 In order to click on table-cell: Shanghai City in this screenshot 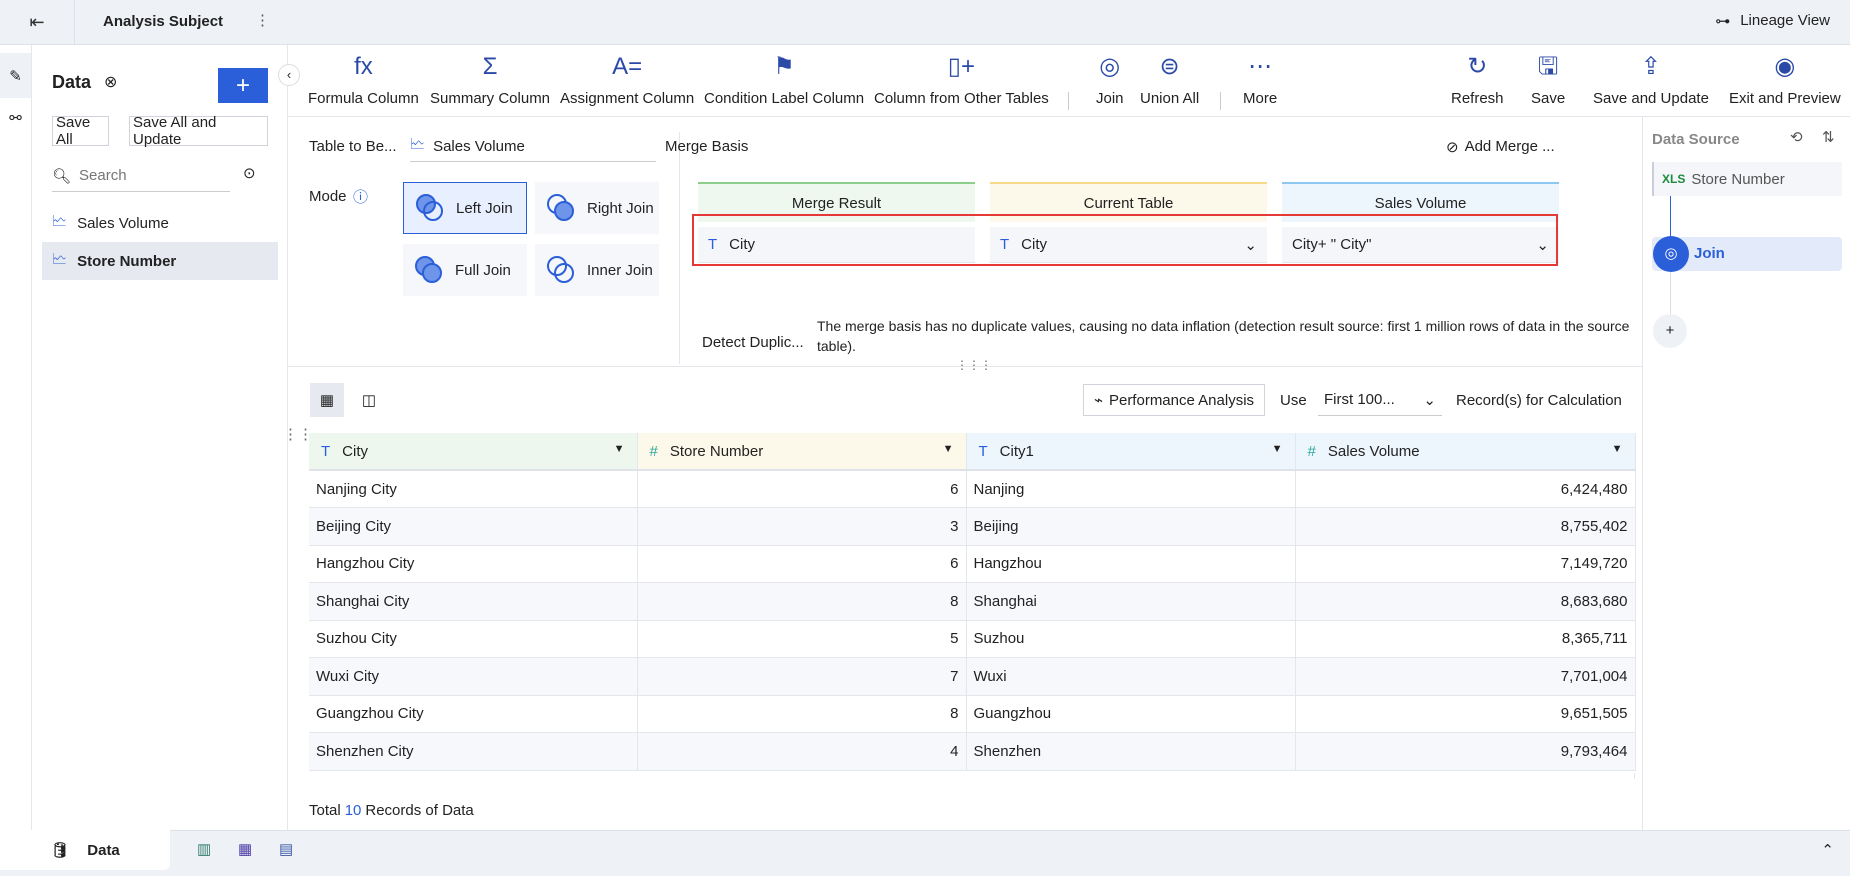, I will do `click(473, 601)`.